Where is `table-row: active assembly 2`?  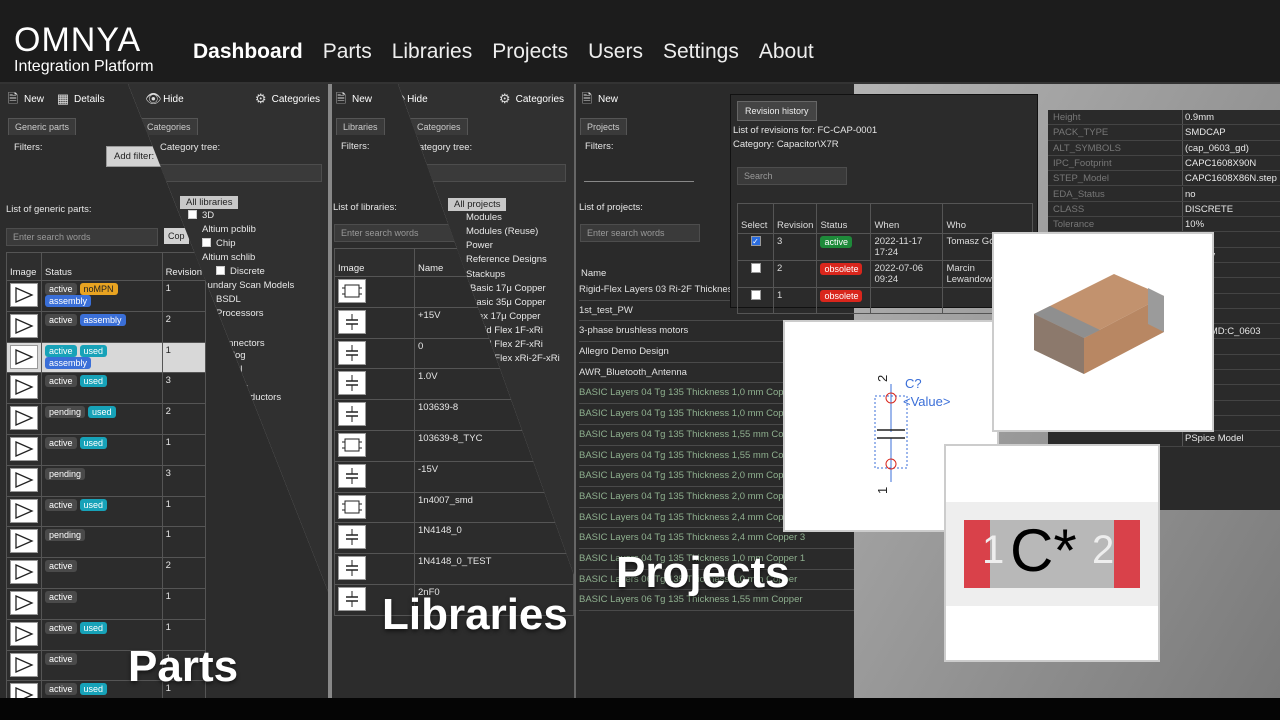
table-row: active assembly 2 is located at coordinates (106, 326).